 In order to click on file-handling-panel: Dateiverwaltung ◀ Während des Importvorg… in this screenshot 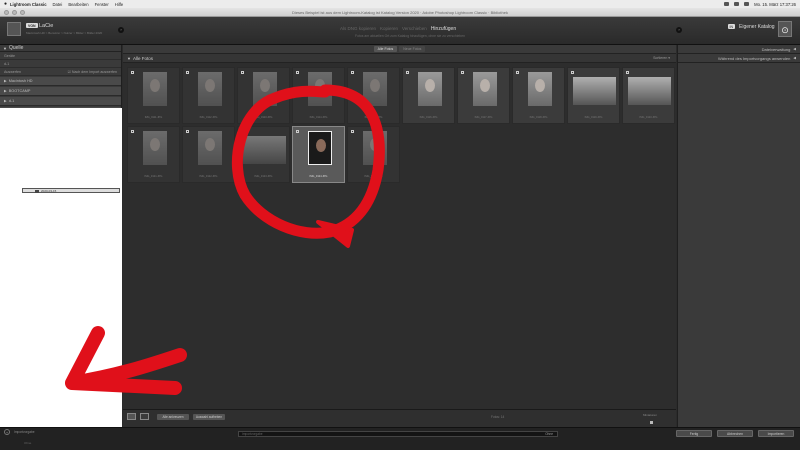, I will do `click(738, 236)`.